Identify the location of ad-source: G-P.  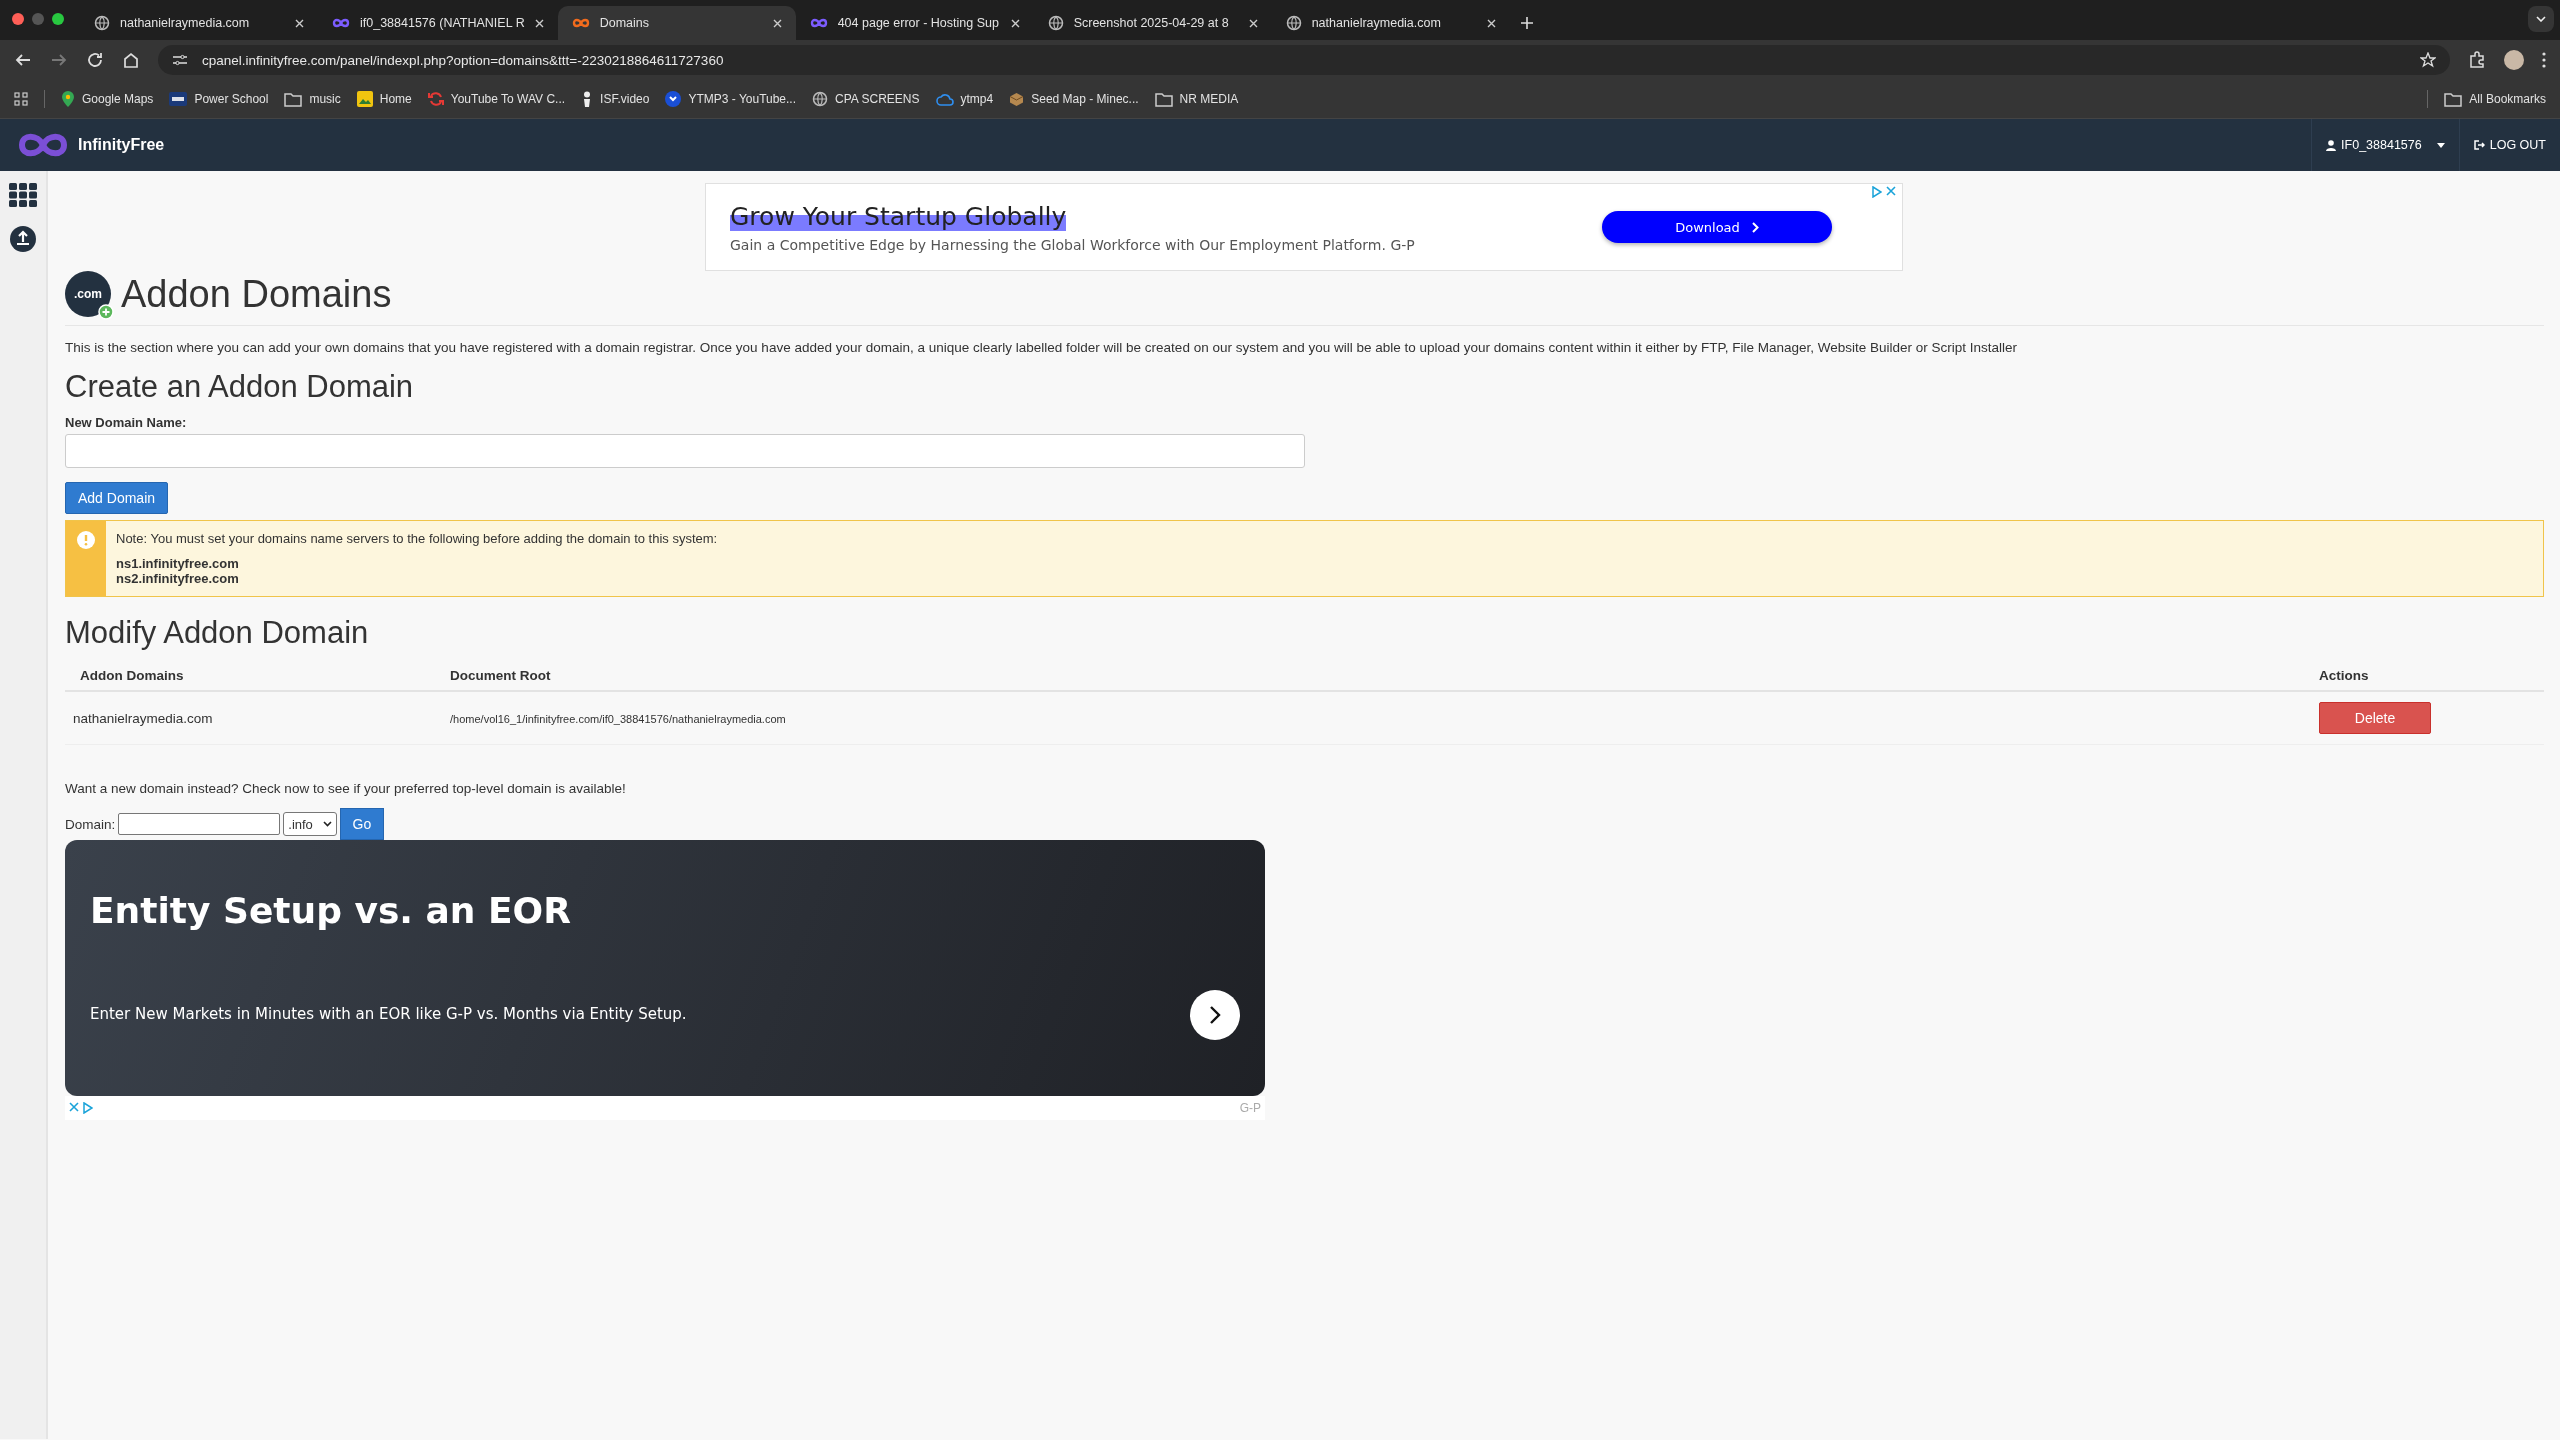
(1250, 1108).